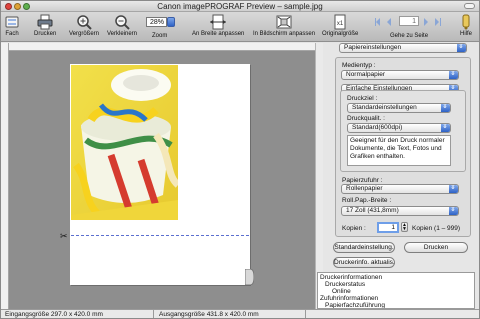 This screenshot has width=480, height=319. Describe the element at coordinates (351, 277) in the screenshot. I see `list-item: Druckerinformationen` at that location.